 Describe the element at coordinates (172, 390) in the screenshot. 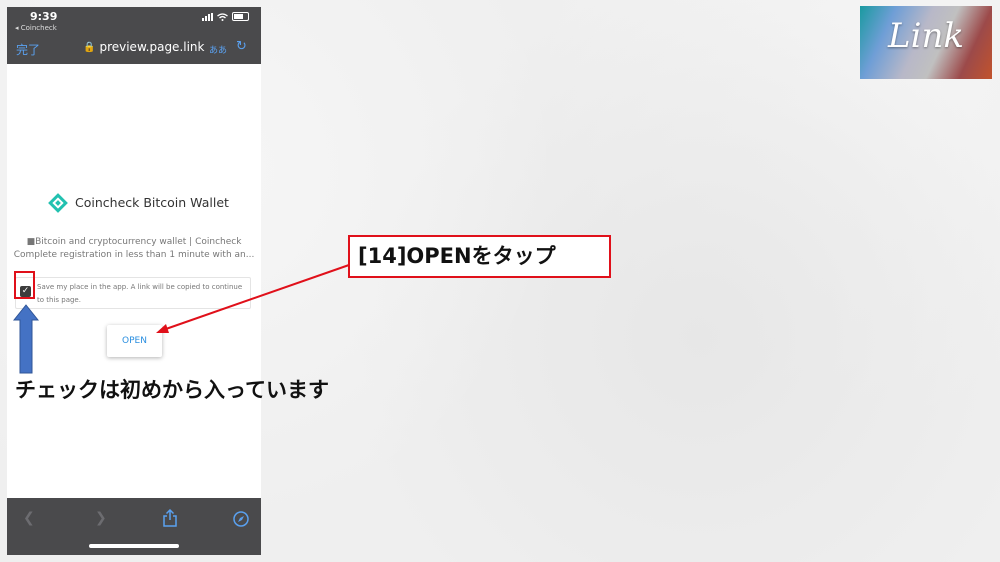

I see `checkbox-note: チェックは初めから入っています` at that location.